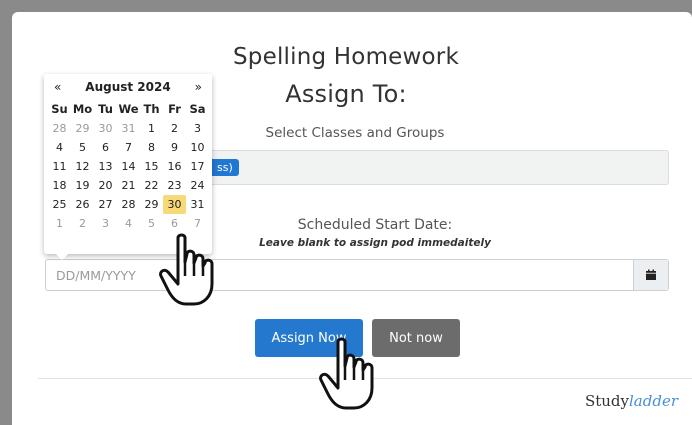 Image resolution: width=692 pixels, height=425 pixels. Describe the element at coordinates (105, 109) in the screenshot. I see `weekday-label: Tu` at that location.